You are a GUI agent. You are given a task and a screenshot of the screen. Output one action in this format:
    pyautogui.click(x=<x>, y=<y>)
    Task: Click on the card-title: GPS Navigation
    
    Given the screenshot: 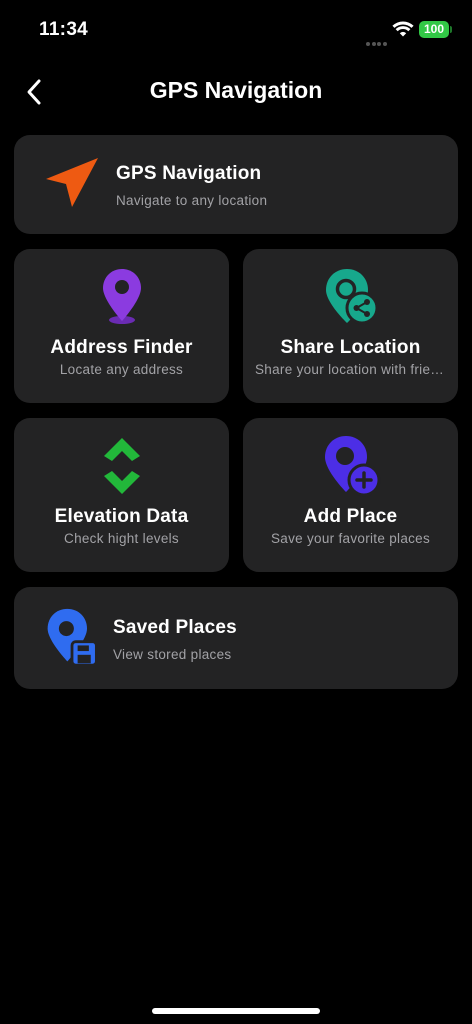 What is the action you would take?
    pyautogui.click(x=189, y=173)
    